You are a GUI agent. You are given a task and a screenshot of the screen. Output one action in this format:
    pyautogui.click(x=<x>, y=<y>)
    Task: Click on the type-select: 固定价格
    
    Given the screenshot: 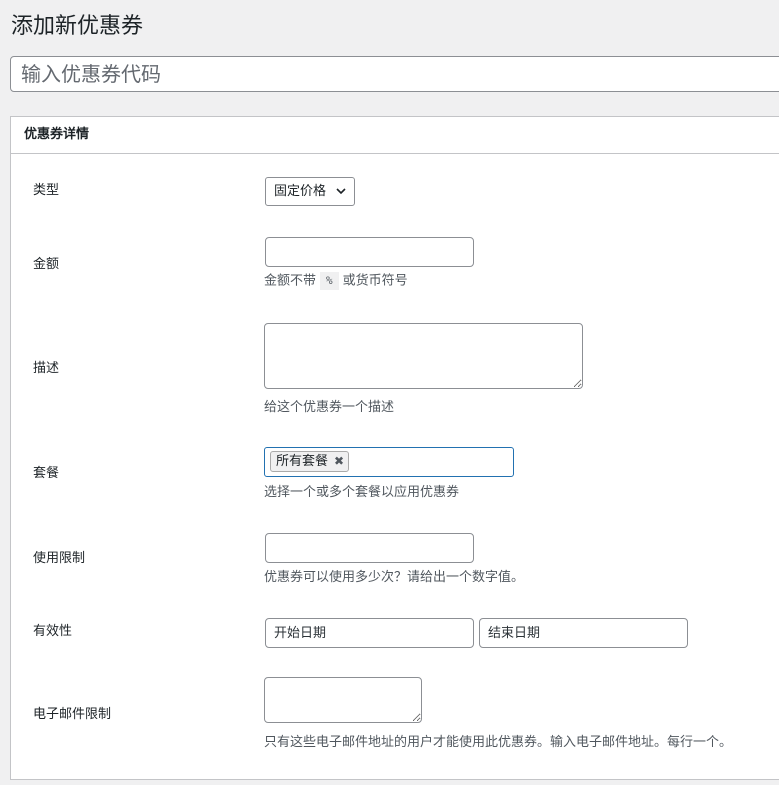 What is the action you would take?
    pyautogui.click(x=310, y=191)
    